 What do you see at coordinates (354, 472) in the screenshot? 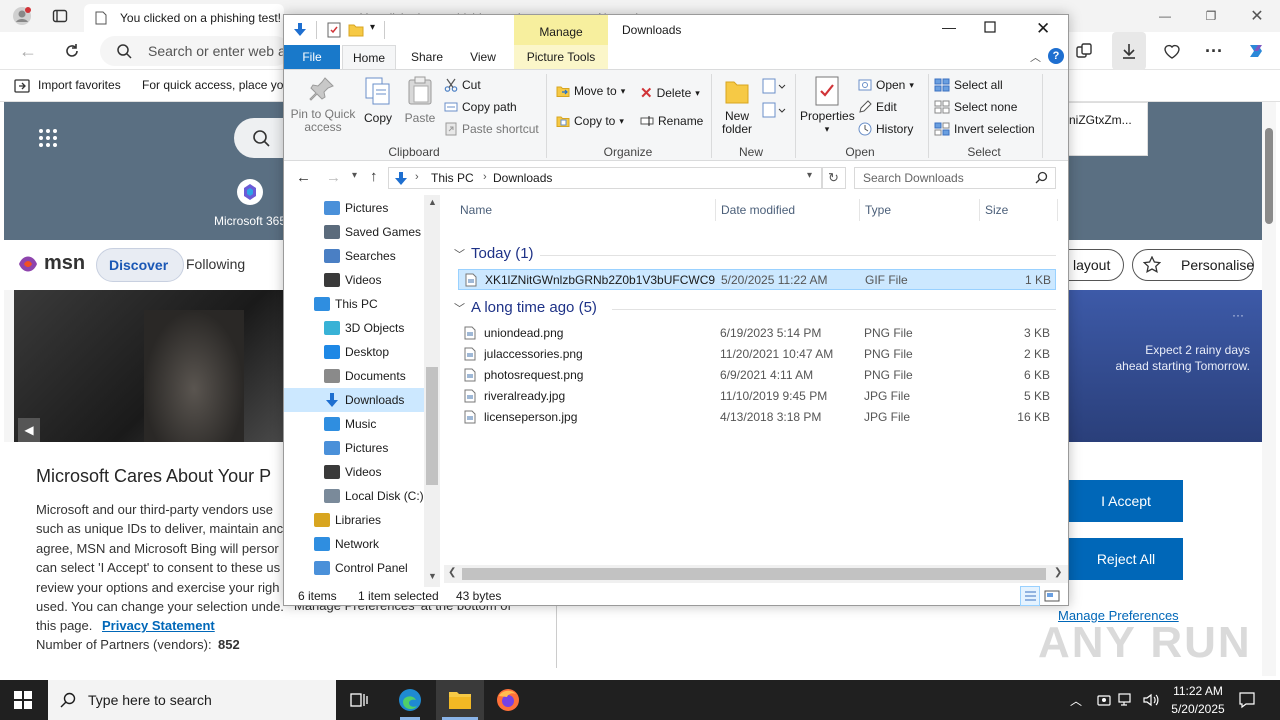
I see `nav-item-videos: Videos` at bounding box center [354, 472].